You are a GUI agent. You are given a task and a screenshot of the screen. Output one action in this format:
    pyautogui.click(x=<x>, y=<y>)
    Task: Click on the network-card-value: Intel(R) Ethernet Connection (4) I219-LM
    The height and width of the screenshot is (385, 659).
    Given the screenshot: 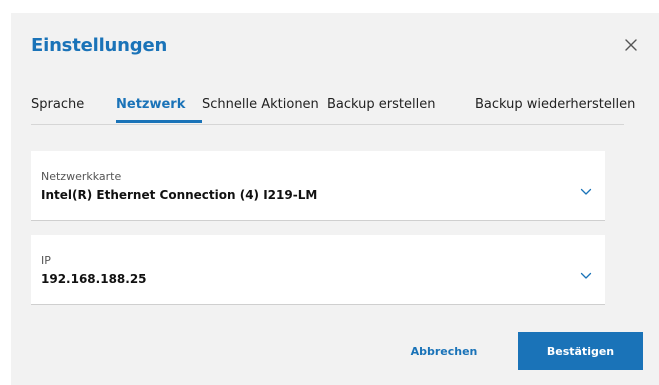 What is the action you would take?
    pyautogui.click(x=179, y=195)
    